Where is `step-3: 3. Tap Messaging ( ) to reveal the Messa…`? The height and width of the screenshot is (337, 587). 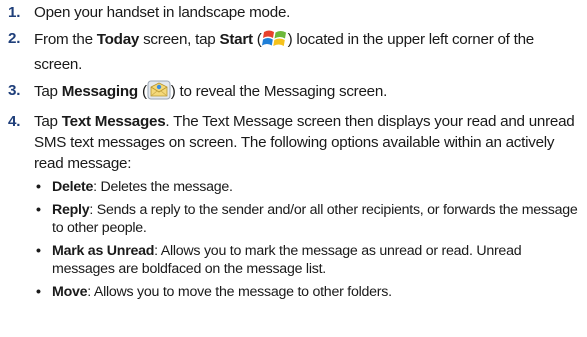 step-3: 3. Tap Messaging ( ) to reveal the Messa… is located at coordinates (296, 93).